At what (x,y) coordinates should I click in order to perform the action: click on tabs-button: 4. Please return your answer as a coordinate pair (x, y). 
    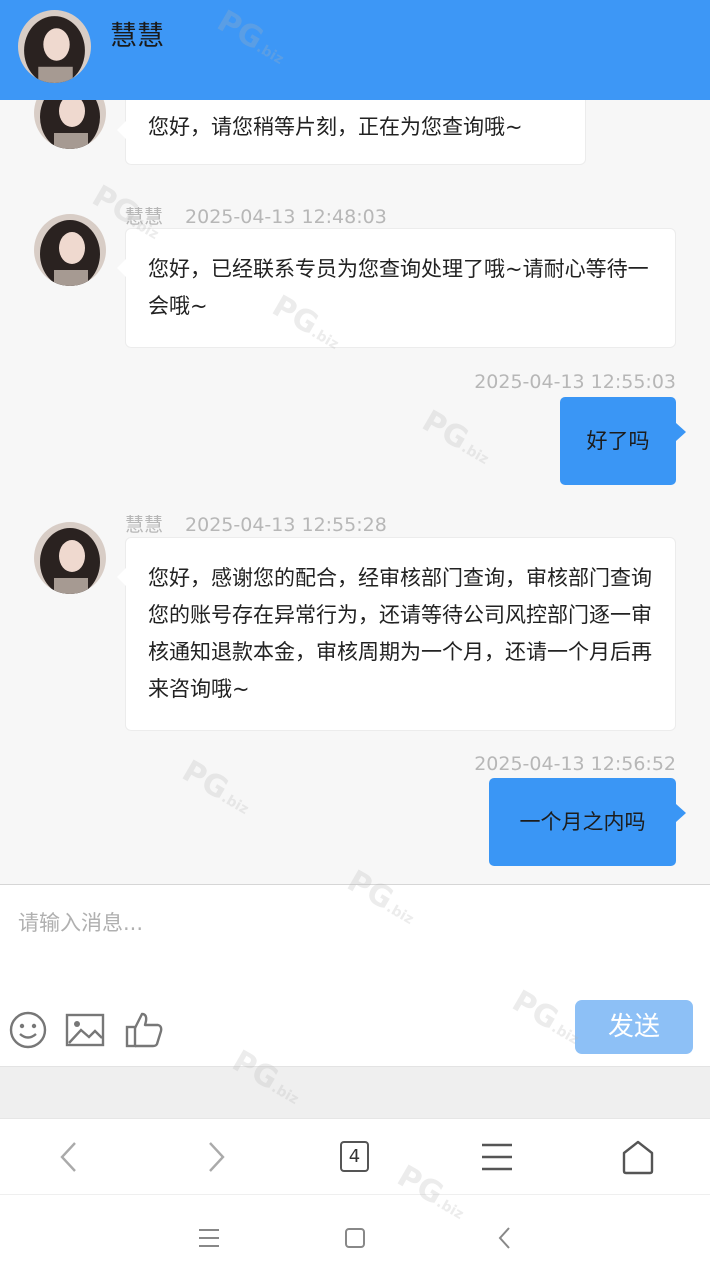
    Looking at the image, I should click on (354, 1156).